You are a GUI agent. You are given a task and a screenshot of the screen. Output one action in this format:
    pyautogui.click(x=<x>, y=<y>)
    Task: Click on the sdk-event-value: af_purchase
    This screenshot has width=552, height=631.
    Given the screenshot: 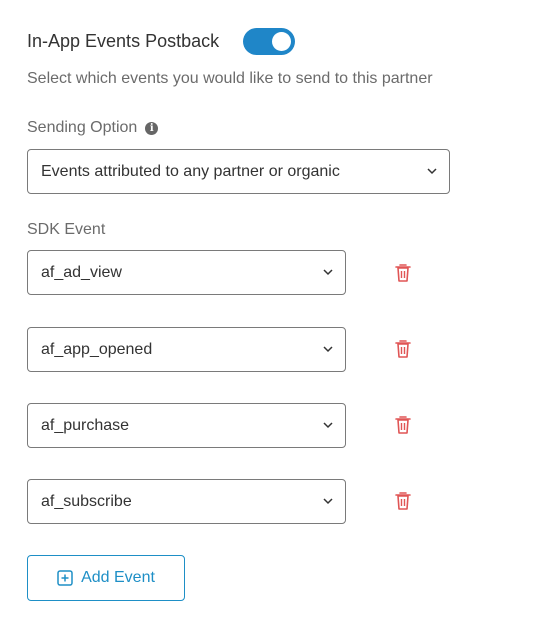 What is the action you would take?
    pyautogui.click(x=85, y=425)
    